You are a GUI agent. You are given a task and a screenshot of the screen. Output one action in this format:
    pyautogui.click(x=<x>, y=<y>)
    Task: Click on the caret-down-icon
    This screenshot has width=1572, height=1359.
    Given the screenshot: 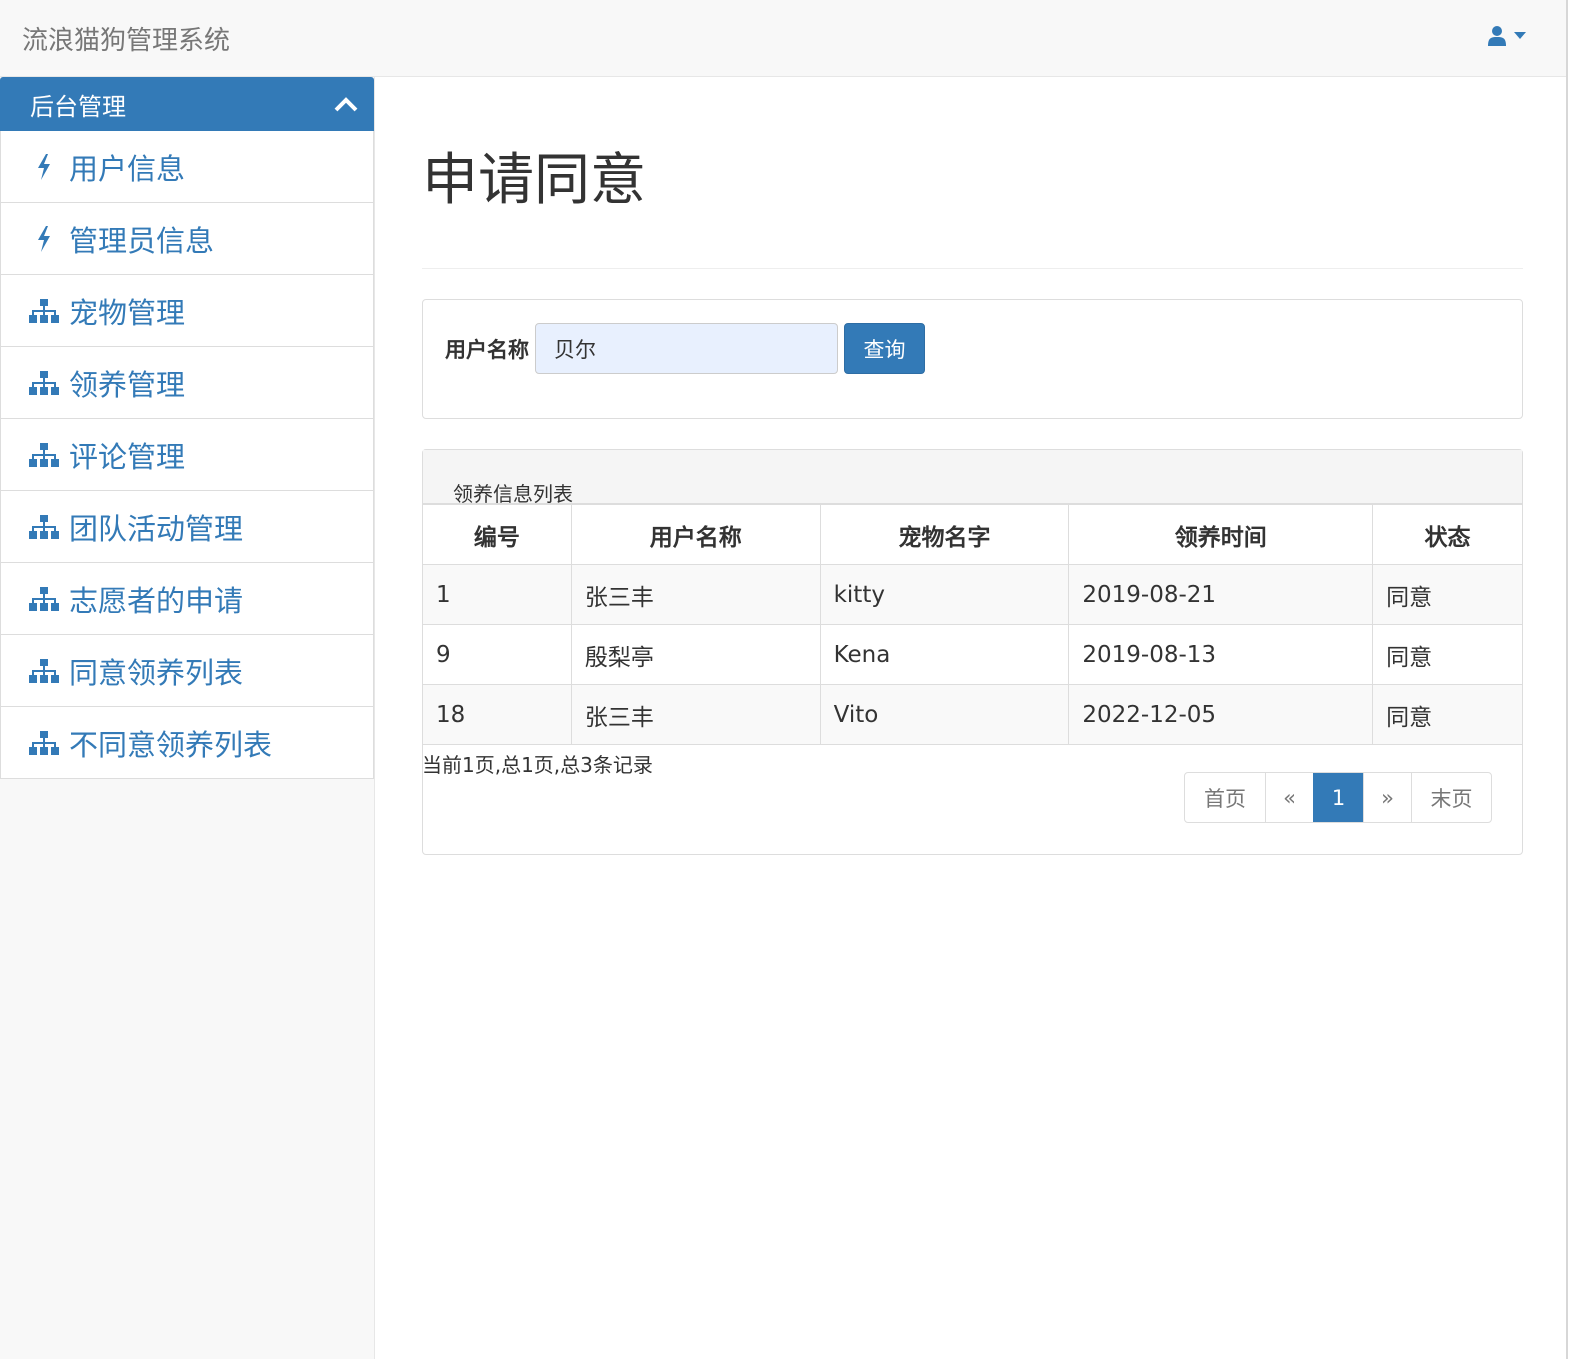 What is the action you would take?
    pyautogui.click(x=1520, y=35)
    